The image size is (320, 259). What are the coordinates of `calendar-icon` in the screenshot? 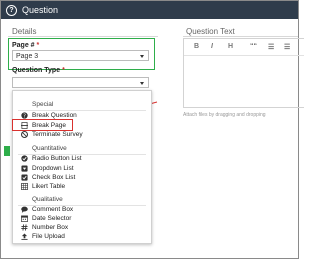 It's located at (24, 218).